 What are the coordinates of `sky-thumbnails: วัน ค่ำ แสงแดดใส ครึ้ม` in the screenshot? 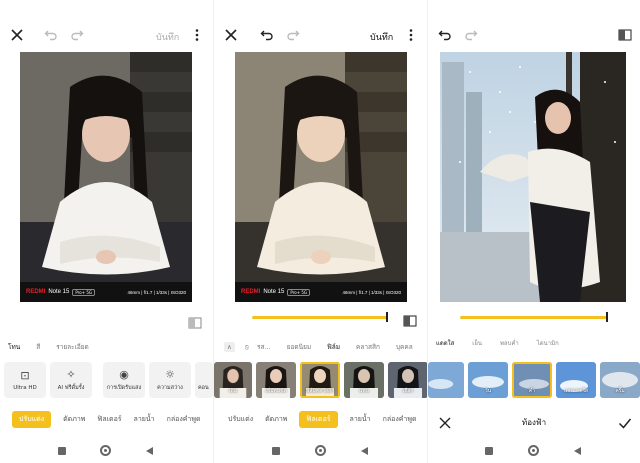 It's located at (534, 380).